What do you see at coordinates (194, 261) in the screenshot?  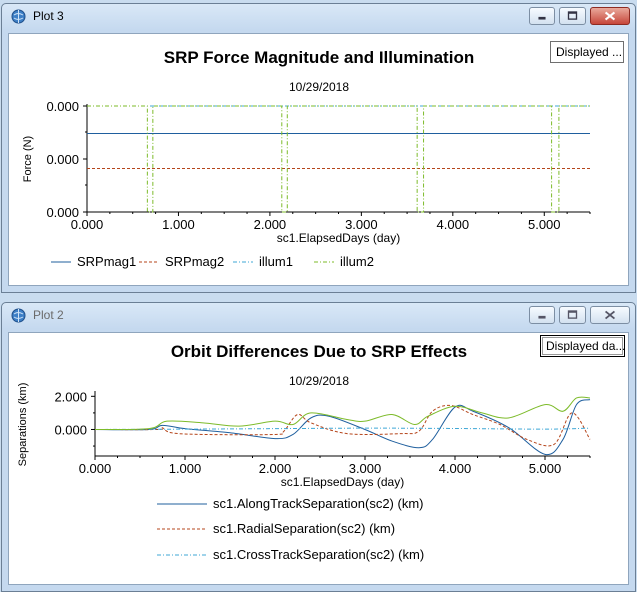 I see `legend-label: SRPmag2` at bounding box center [194, 261].